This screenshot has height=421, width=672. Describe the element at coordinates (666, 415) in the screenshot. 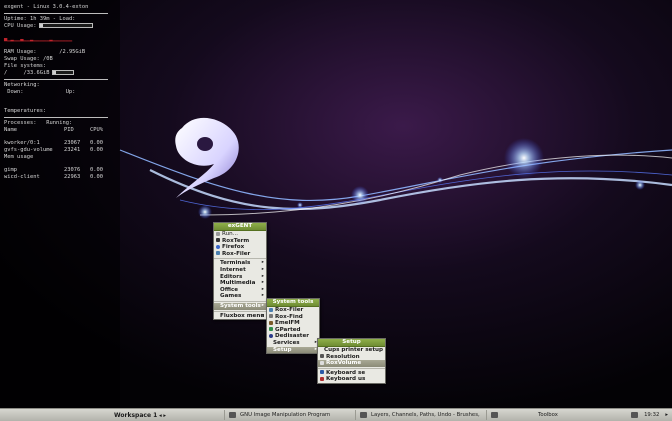

I see `next-icon: ▸` at that location.